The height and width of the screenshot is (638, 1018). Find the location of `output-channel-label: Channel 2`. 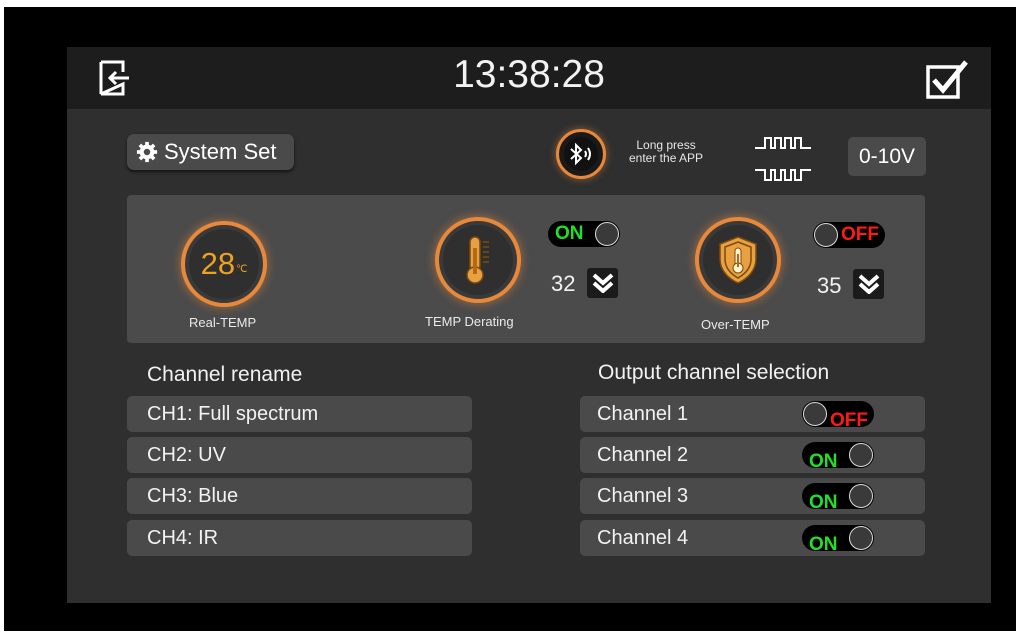

output-channel-label: Channel 2 is located at coordinates (643, 455).